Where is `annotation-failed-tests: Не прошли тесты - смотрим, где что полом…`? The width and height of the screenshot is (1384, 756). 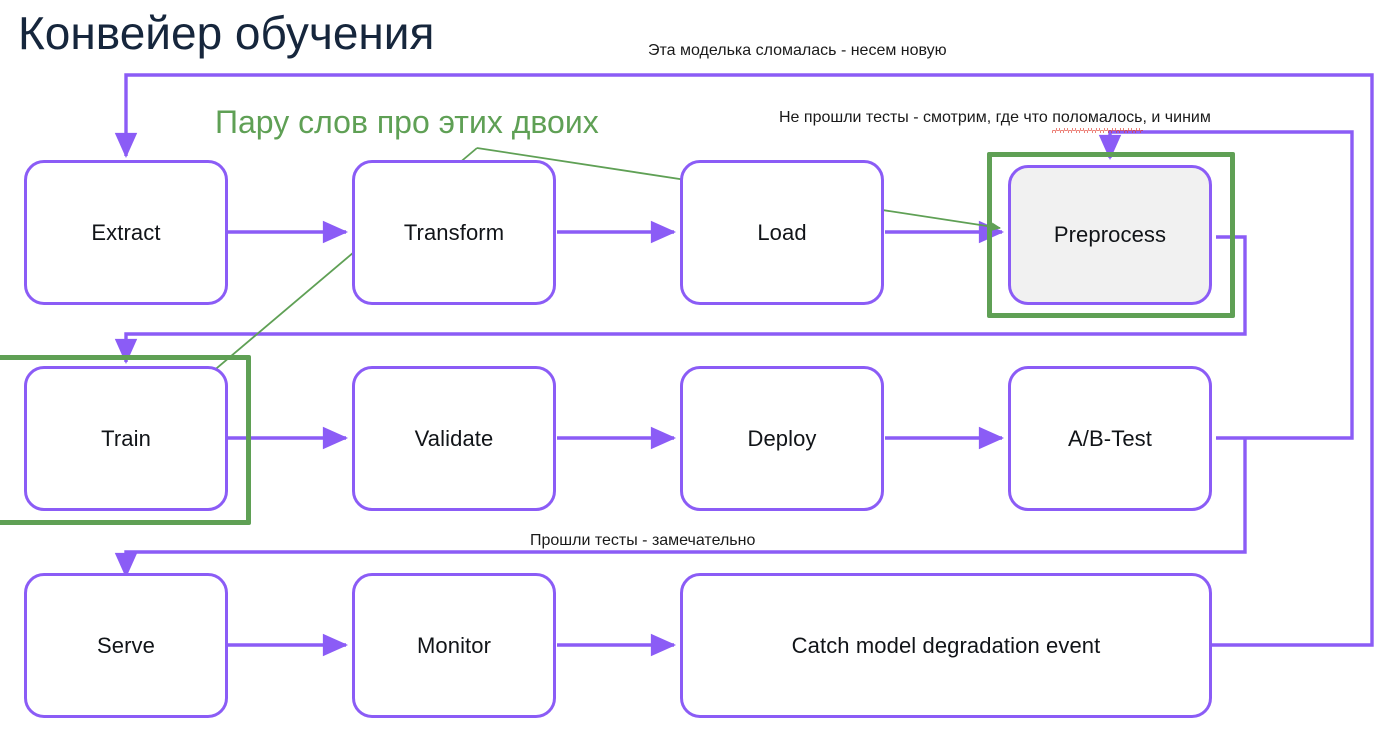
annotation-failed-tests: Не прошли тесты - смотрим, где что полом… is located at coordinates (995, 121).